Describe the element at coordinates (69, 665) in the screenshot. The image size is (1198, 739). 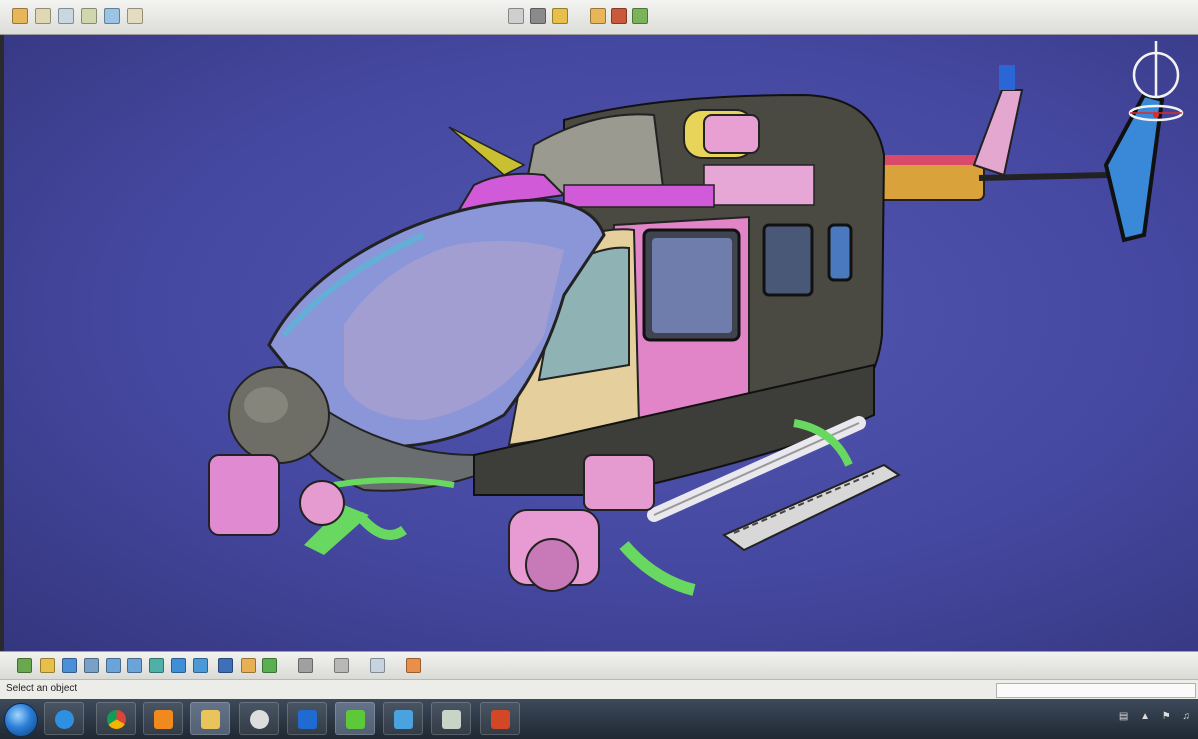
I see `pan-icon` at that location.